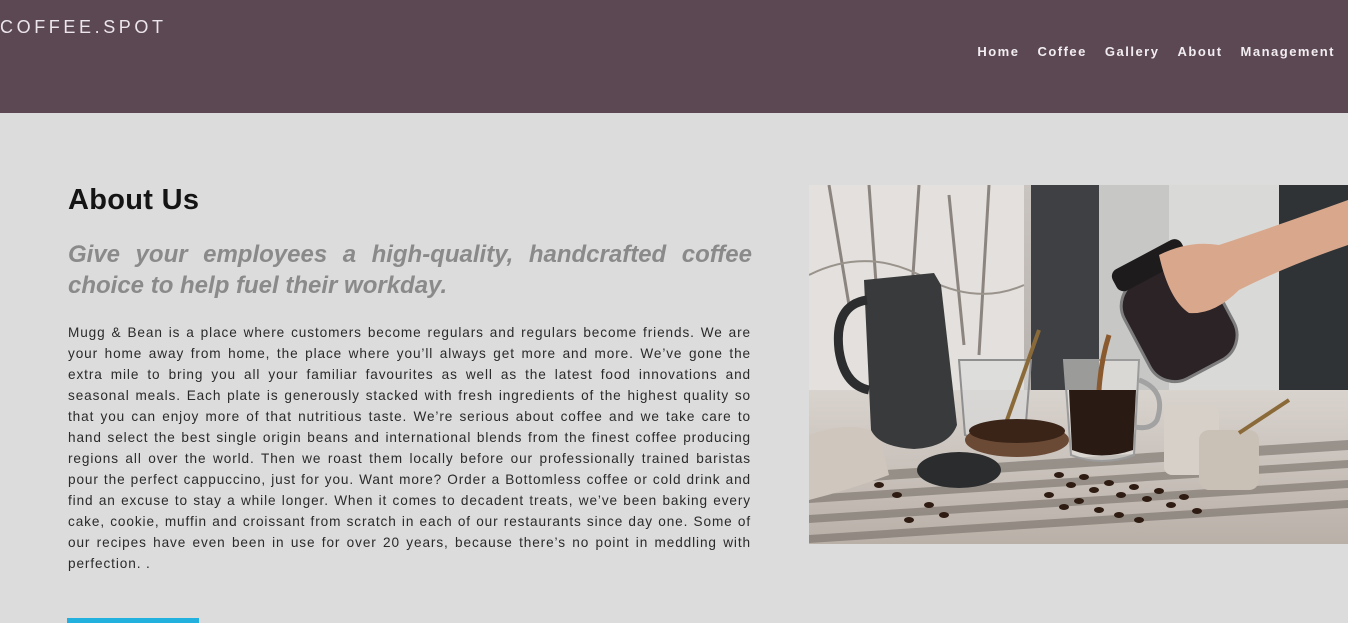 The image size is (1348, 623). What do you see at coordinates (133, 620) in the screenshot?
I see `read-more-button` at bounding box center [133, 620].